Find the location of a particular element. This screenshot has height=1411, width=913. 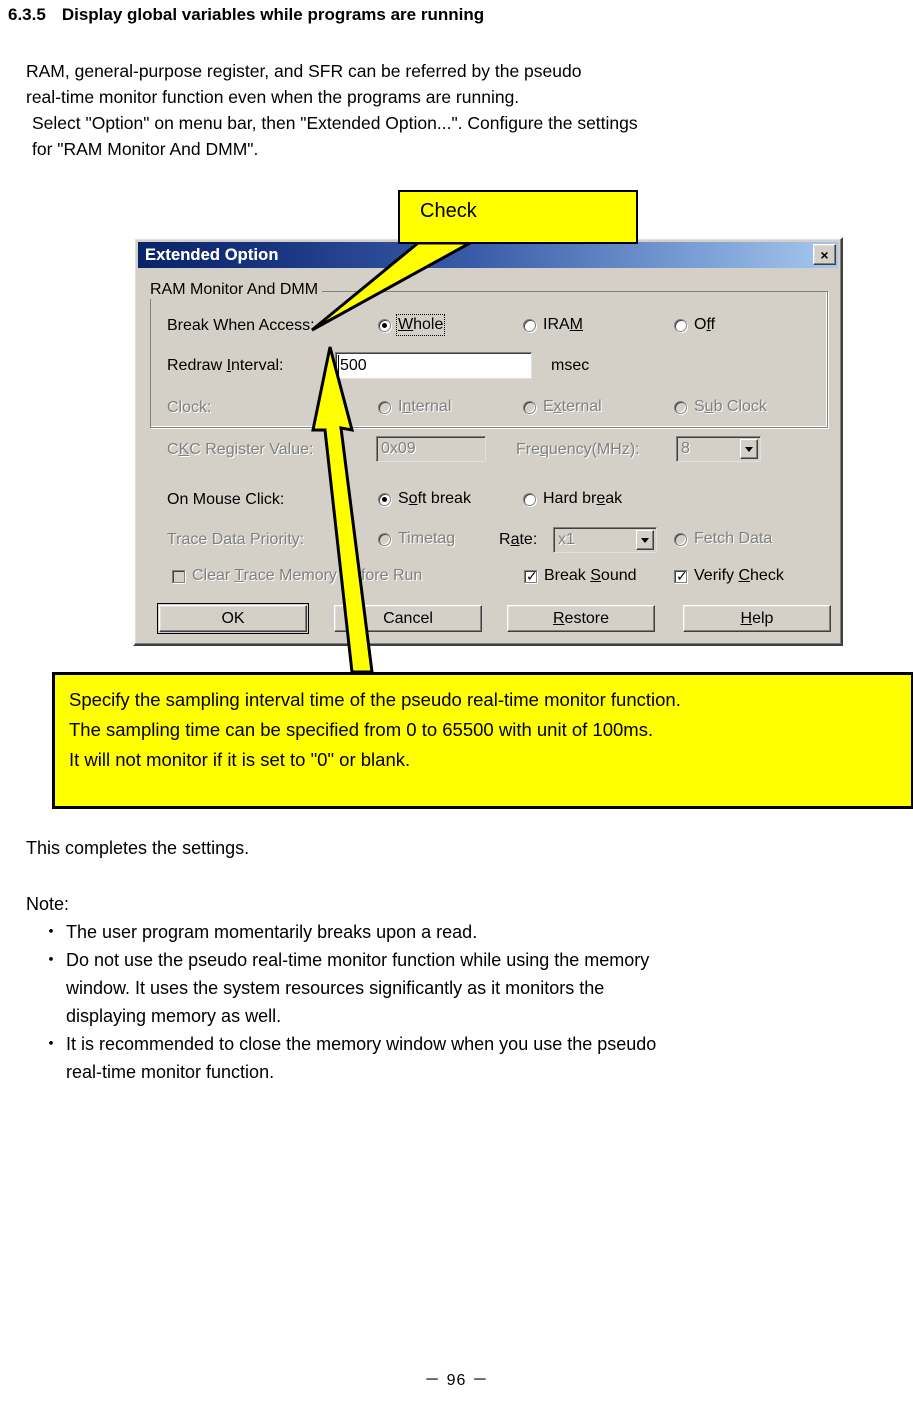

check-callout: Check is located at coordinates (518, 217).